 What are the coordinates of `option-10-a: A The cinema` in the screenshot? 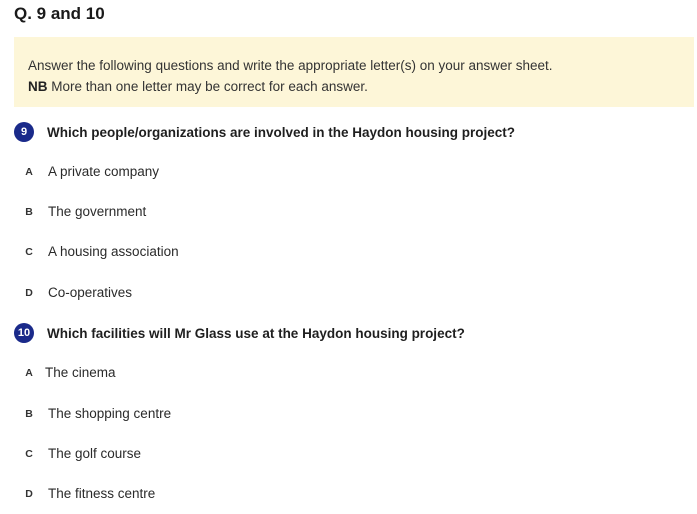 It's located at (69, 372).